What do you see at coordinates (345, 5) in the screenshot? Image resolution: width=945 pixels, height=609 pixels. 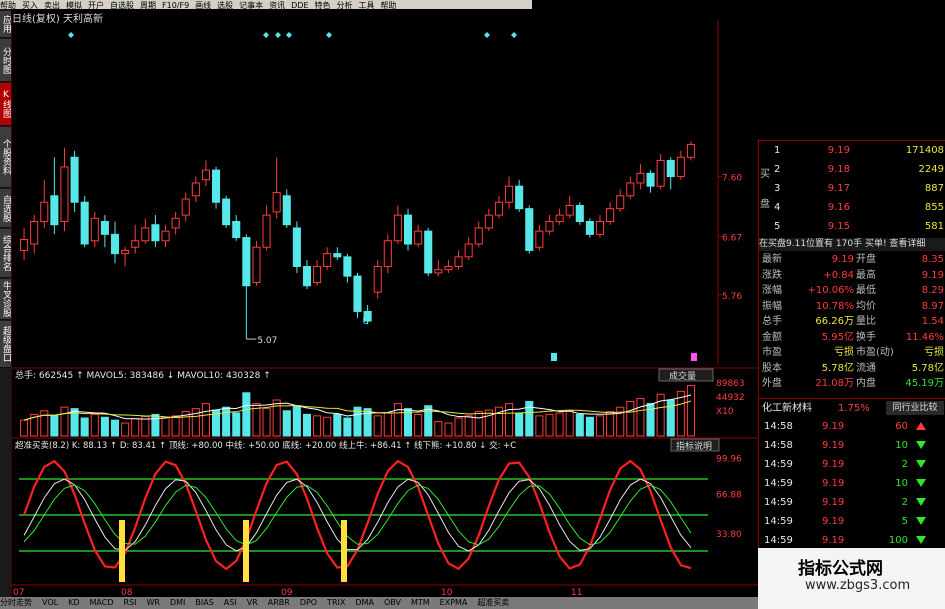 I see `menu-item: 分析` at bounding box center [345, 5].